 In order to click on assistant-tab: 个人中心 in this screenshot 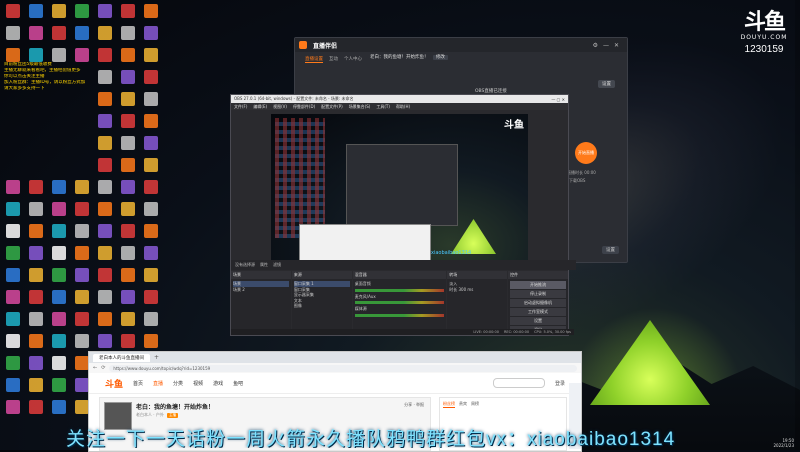, I will do `click(353, 59)`.